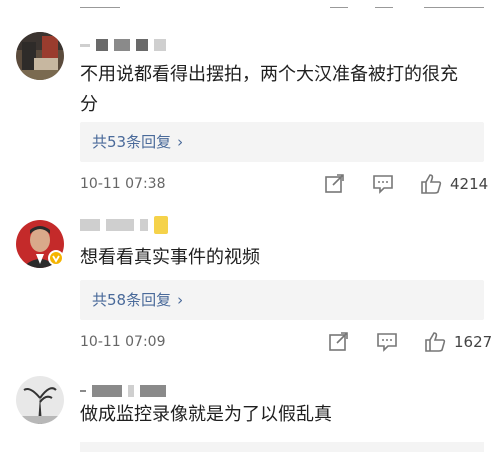  I want to click on comment-meta: 10-11 07:38 4214, so click(284, 184).